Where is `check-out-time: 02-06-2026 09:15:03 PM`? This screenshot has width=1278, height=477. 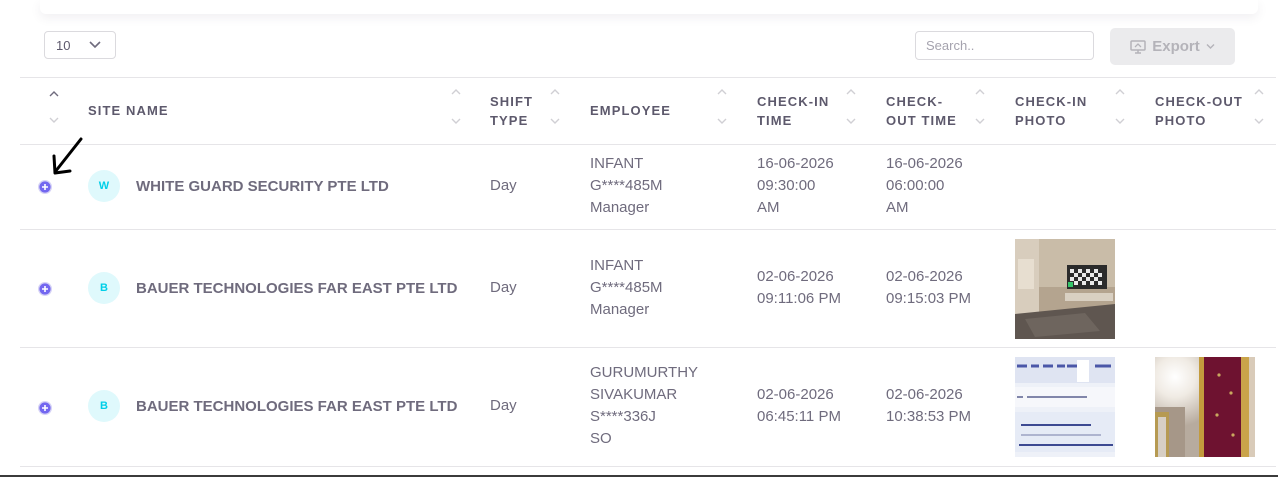 check-out-time: 02-06-2026 09:15:03 PM is located at coordinates (928, 288).